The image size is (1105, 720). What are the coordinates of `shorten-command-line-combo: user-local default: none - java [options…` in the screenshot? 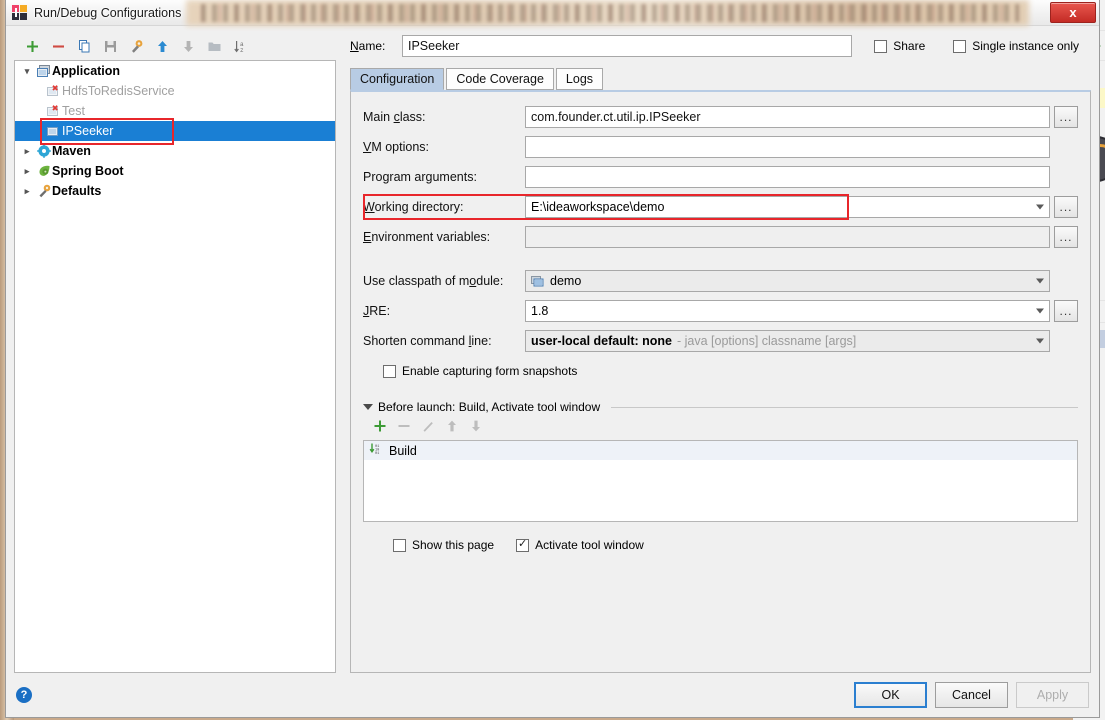 It's located at (787, 341).